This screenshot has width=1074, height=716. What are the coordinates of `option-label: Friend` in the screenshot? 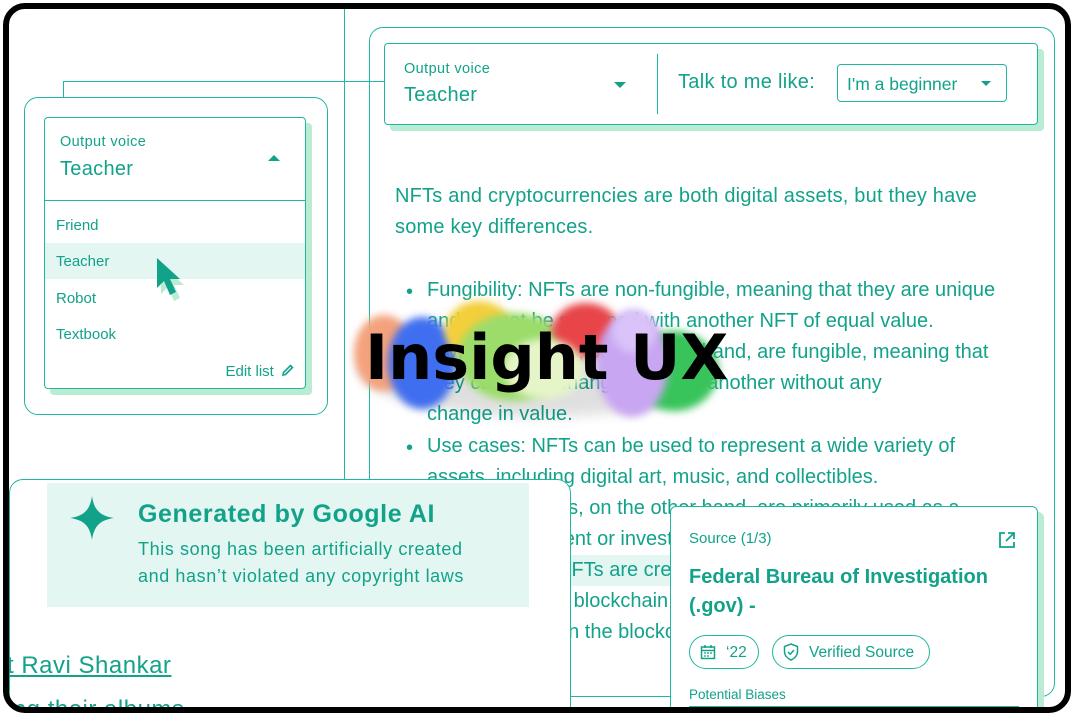 It's located at (77, 225).